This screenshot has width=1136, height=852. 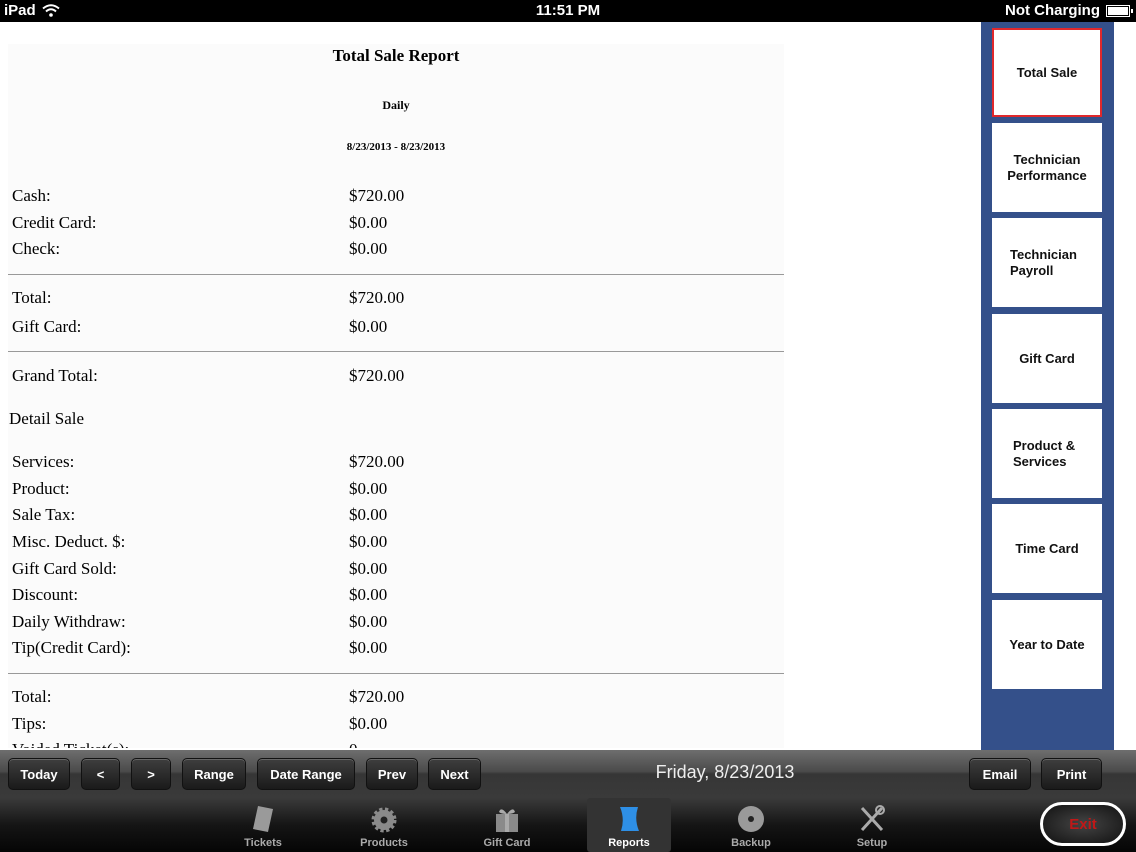 What do you see at coordinates (306, 774) in the screenshot?
I see `date-range-button: Date Range` at bounding box center [306, 774].